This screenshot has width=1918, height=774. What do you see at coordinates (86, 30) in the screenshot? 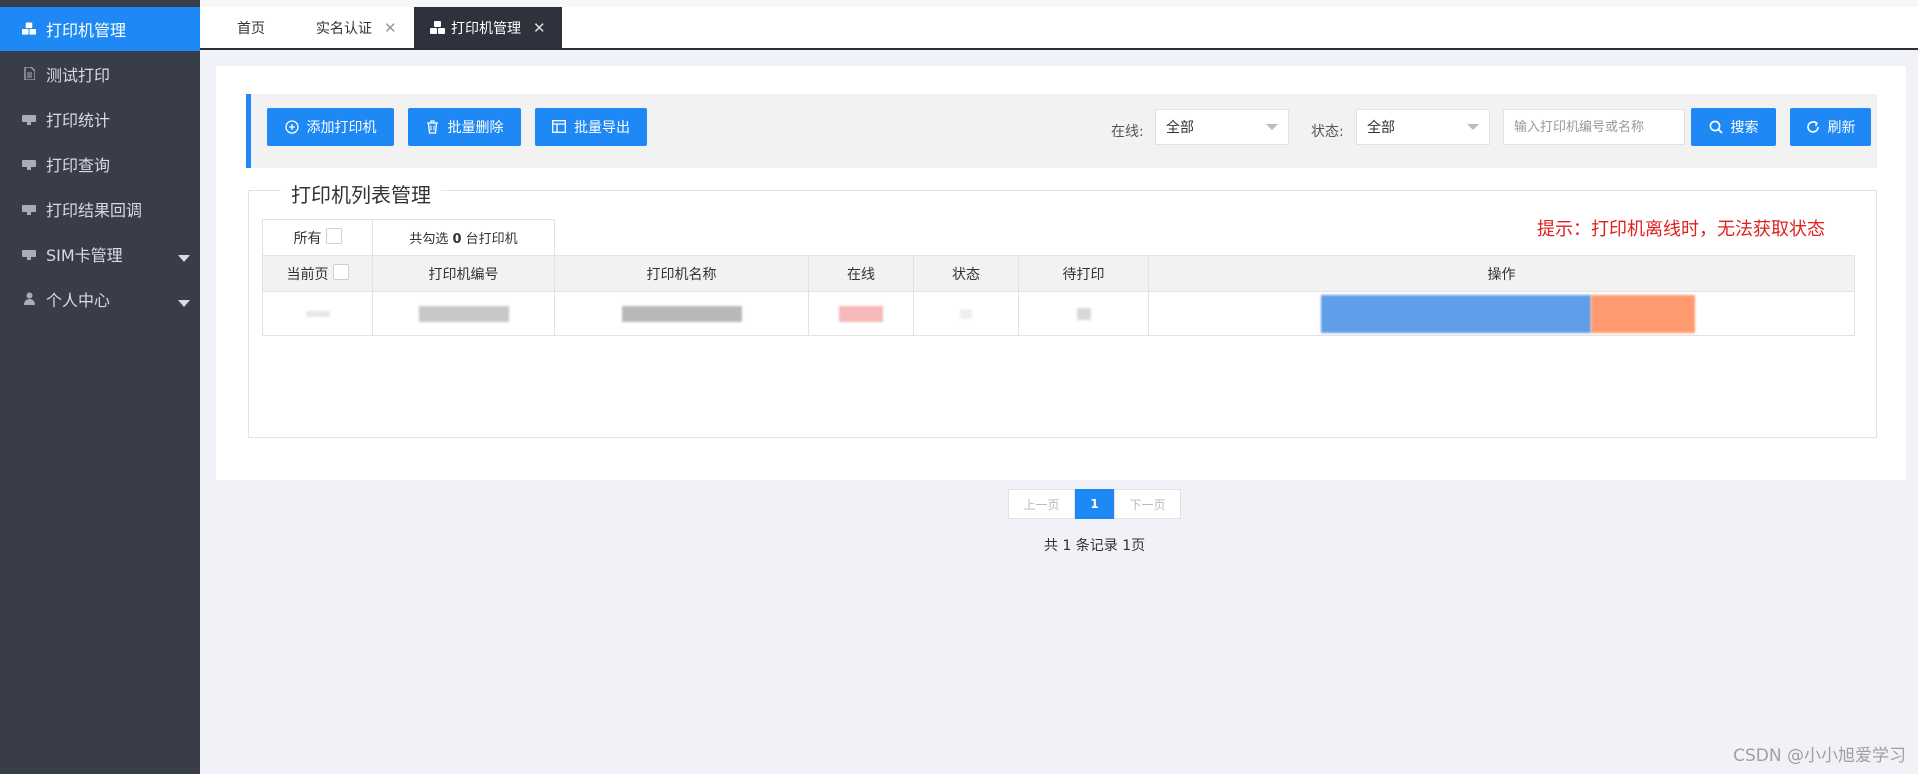
I see `sidebar-item-label: 打印机管理` at bounding box center [86, 30].